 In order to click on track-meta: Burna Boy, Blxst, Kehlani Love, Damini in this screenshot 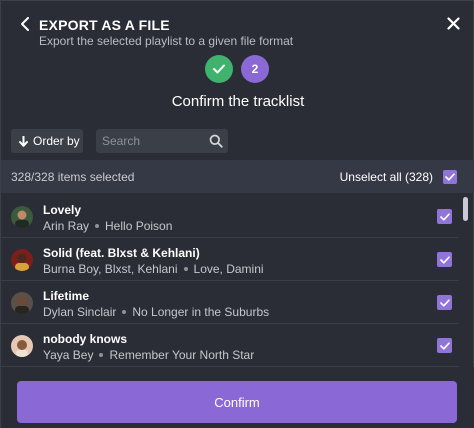, I will do `click(153, 269)`.